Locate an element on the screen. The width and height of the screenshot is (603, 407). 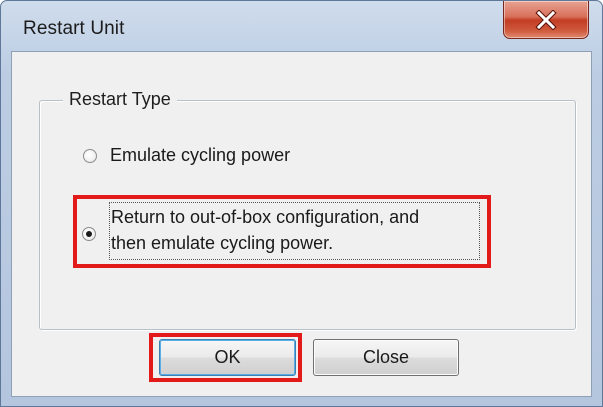
window-title: Restart Unit is located at coordinates (74, 28).